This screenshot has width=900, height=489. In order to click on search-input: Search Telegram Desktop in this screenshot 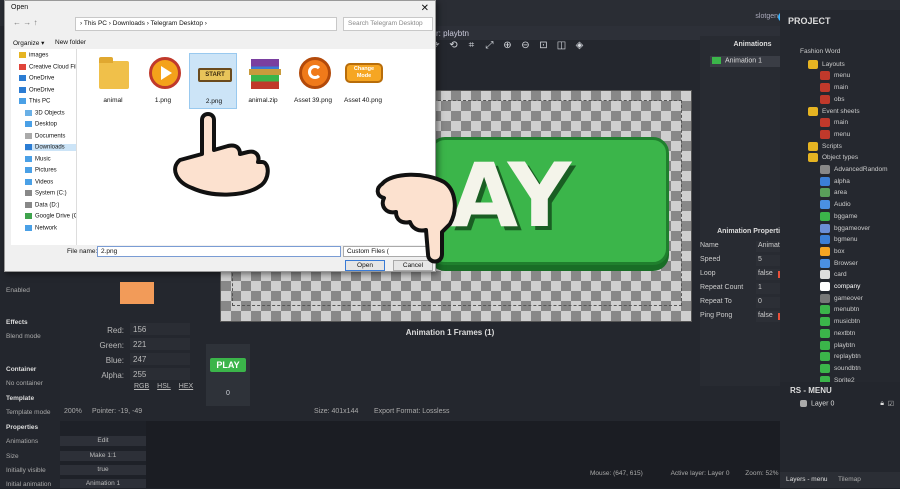, I will do `click(388, 24)`.